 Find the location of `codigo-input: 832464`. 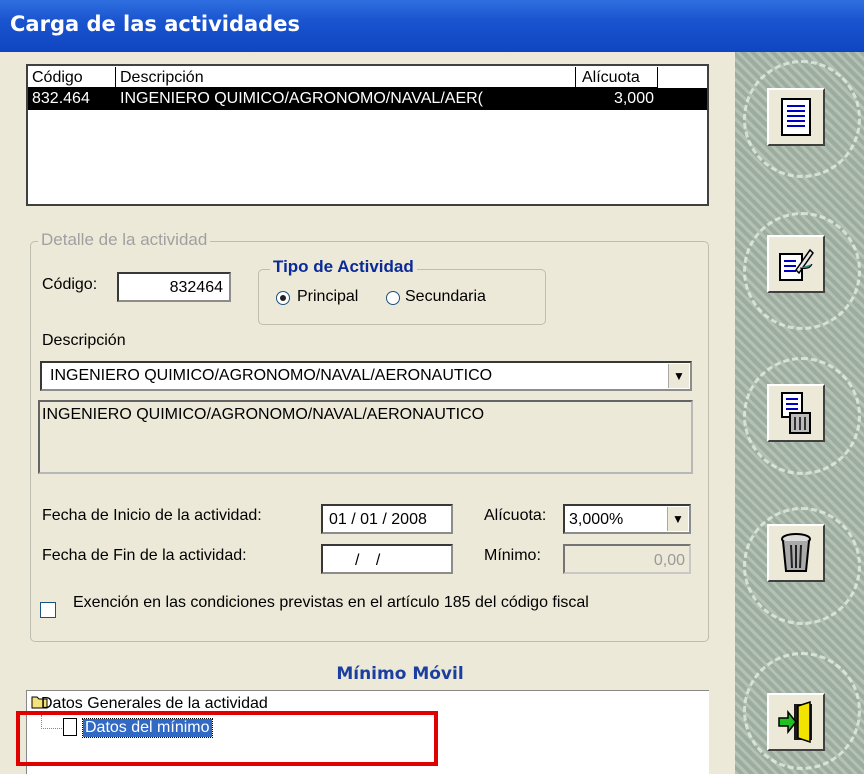

codigo-input: 832464 is located at coordinates (174, 287).